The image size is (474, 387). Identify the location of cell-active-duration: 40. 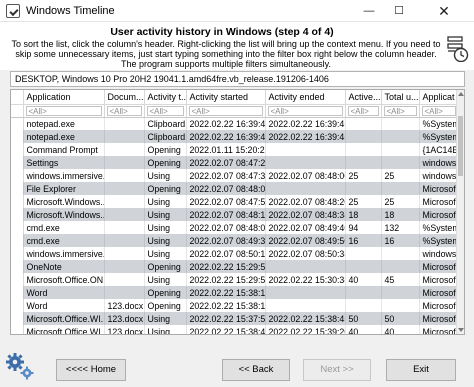
(363, 279).